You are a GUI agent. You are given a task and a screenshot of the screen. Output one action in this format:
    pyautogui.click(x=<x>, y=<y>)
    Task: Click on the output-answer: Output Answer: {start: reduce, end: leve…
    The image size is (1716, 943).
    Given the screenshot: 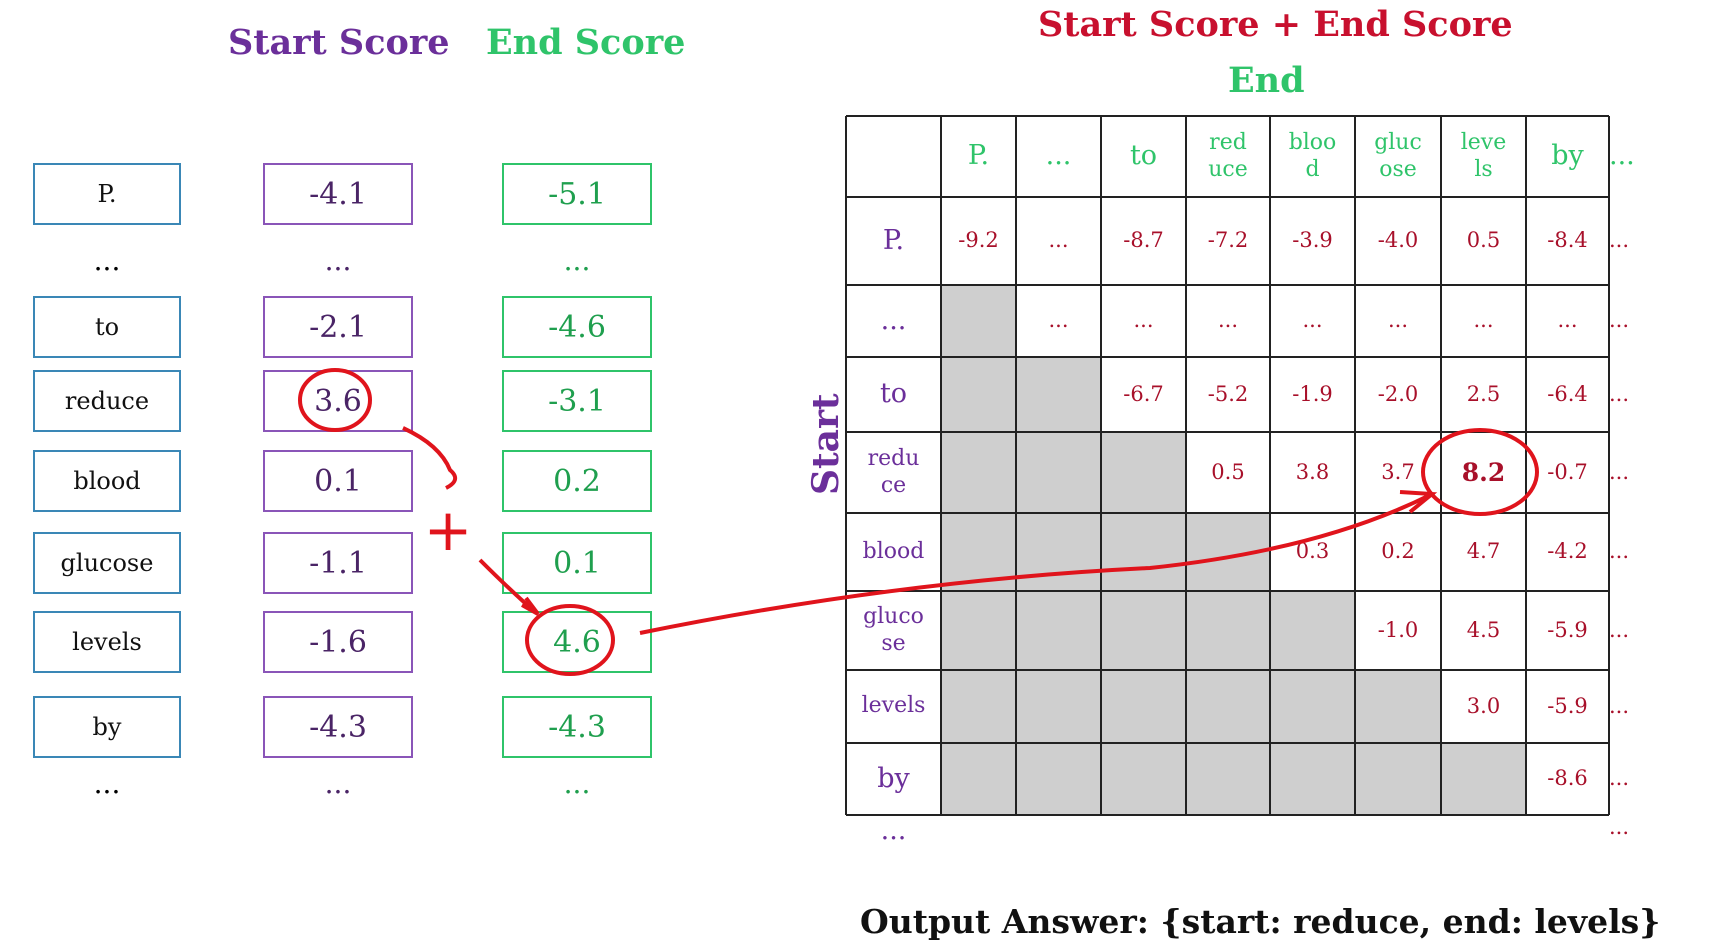 What is the action you would take?
    pyautogui.click(x=1260, y=921)
    